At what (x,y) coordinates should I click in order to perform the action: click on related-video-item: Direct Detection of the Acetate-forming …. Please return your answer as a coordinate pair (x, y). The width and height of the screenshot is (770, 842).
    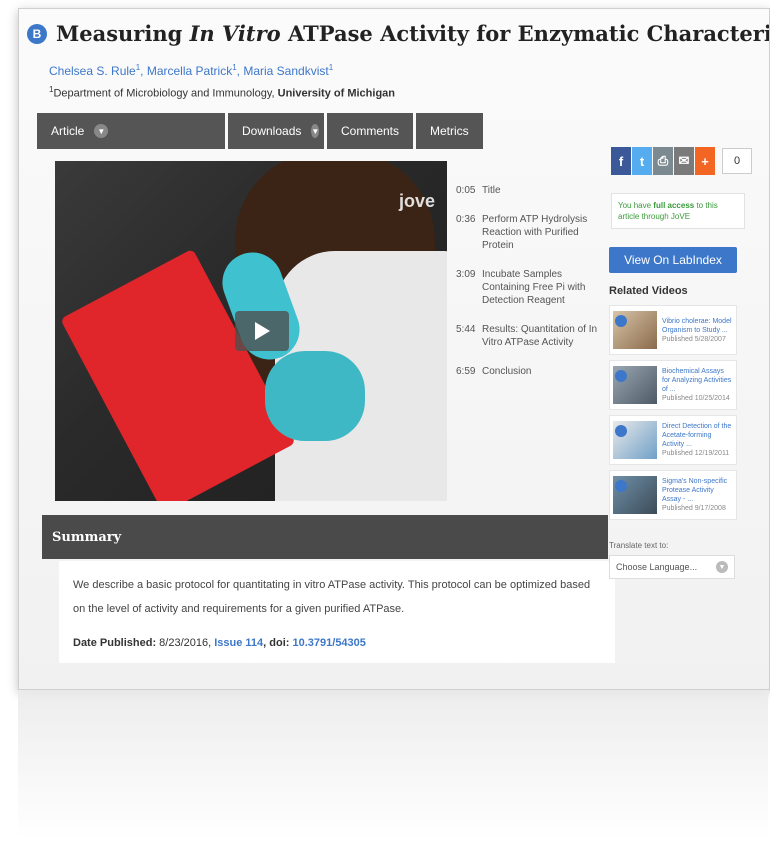
    Looking at the image, I should click on (673, 440).